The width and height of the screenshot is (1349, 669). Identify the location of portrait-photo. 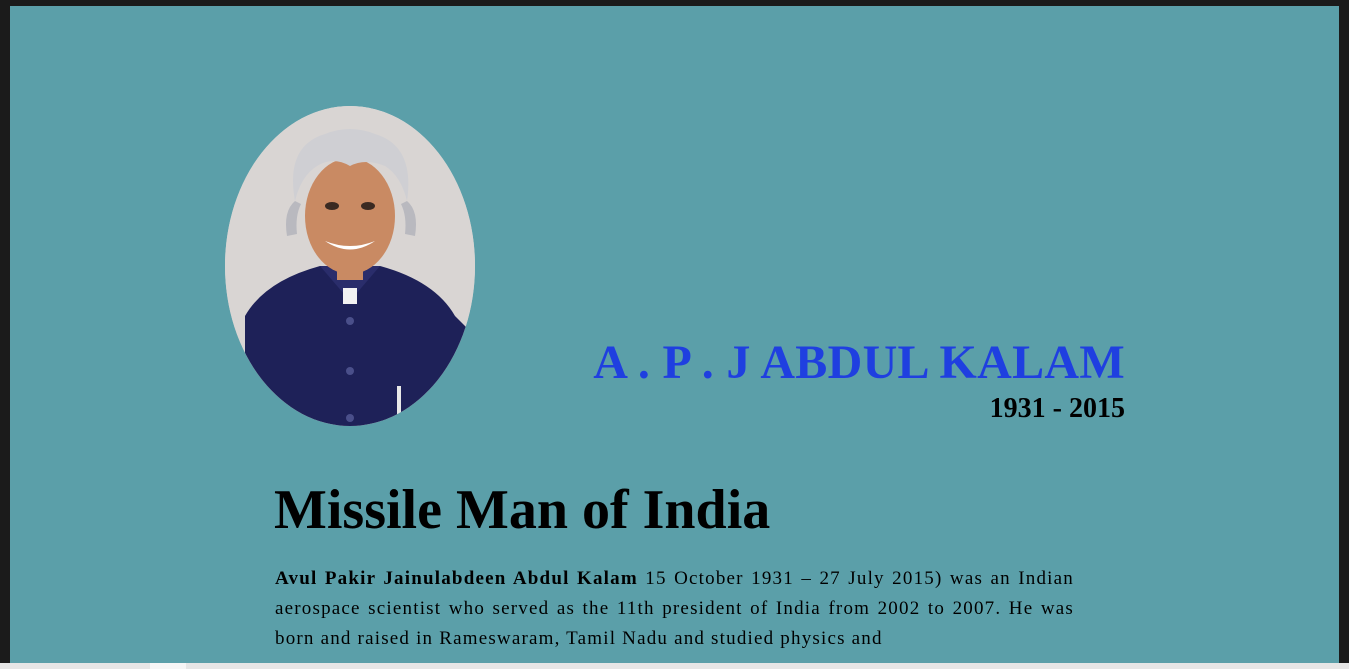
(350, 266).